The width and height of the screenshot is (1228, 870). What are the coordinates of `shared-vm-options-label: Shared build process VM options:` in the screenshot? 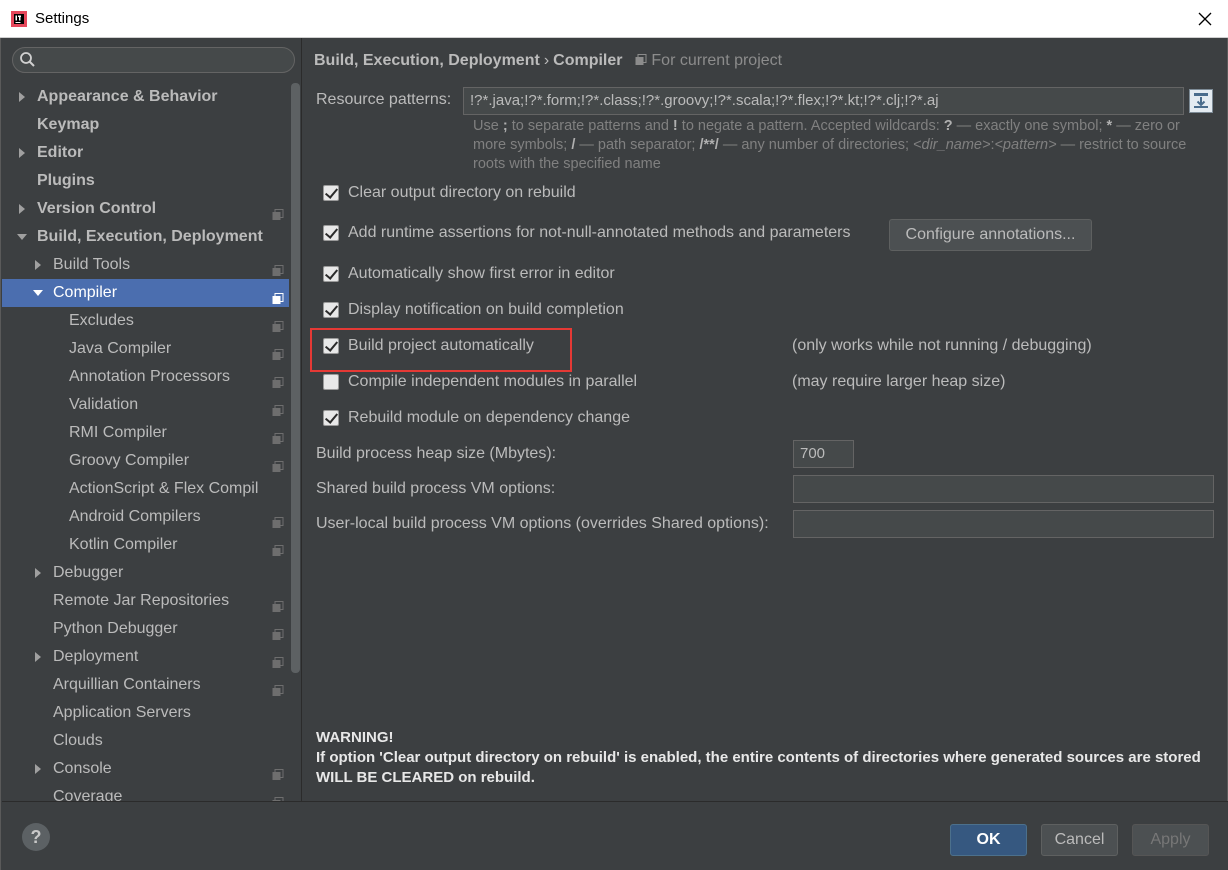 It's located at (436, 488).